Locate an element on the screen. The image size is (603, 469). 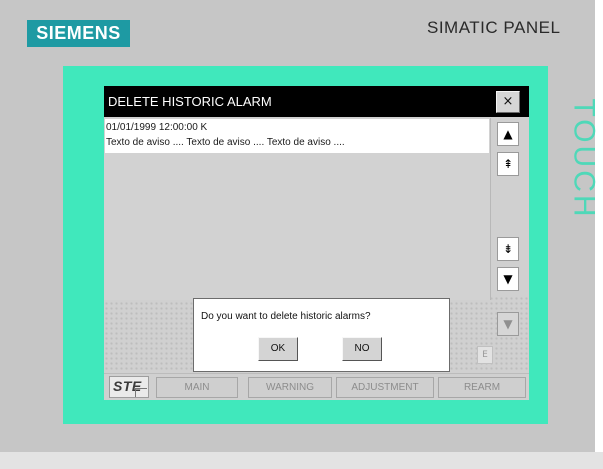
corner-mark-icon is located at coordinates (141, 392).